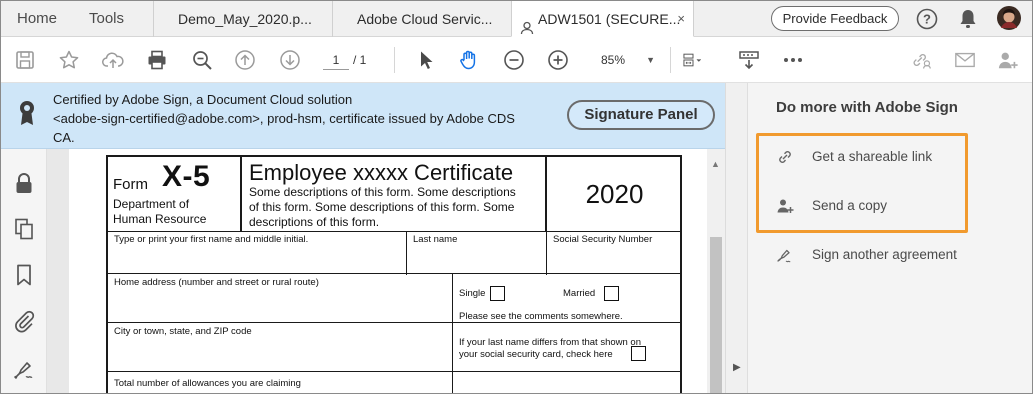  What do you see at coordinates (314, 222) in the screenshot?
I see `form-description: descriptions of this form.` at bounding box center [314, 222].